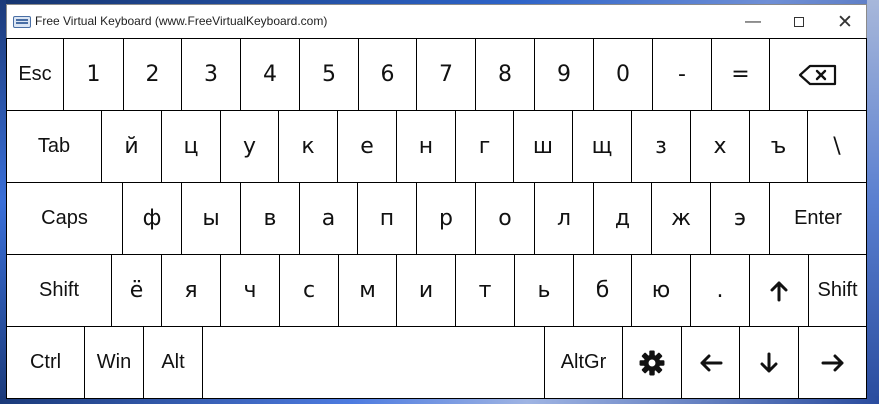 Image resolution: width=879 pixels, height=404 pixels. I want to click on key-ю: ю, so click(661, 290).